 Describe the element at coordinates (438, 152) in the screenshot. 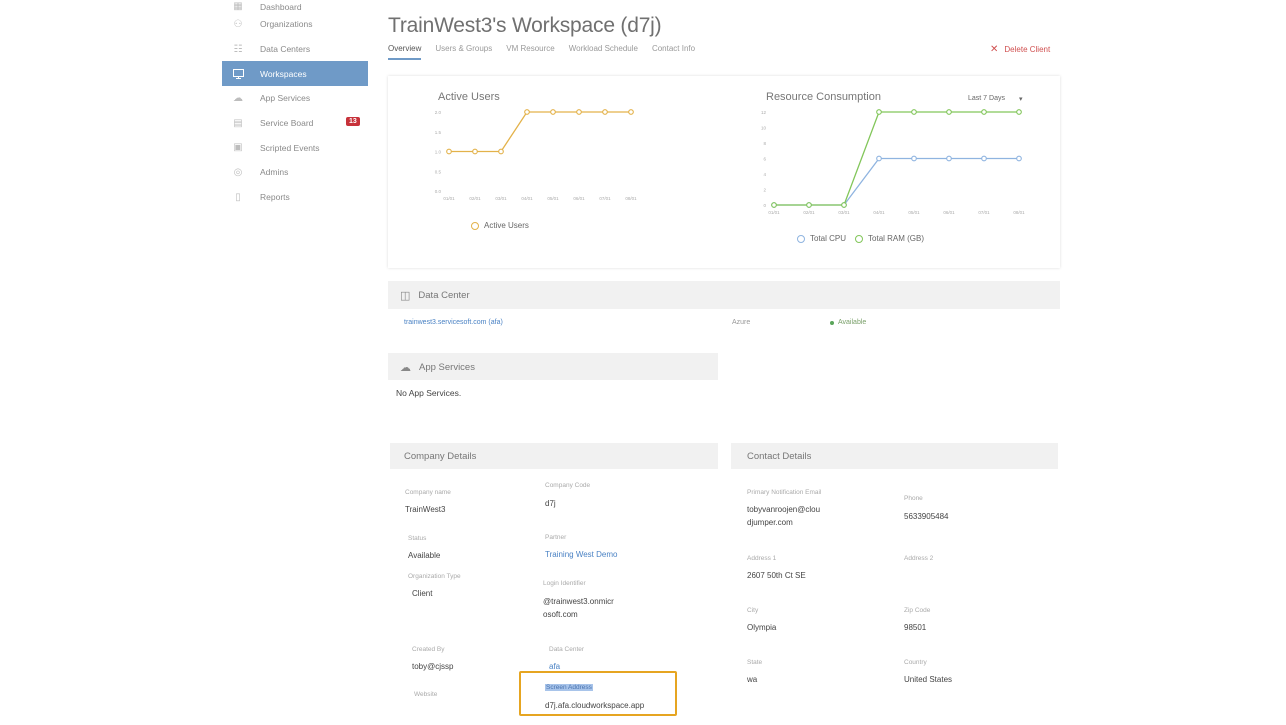

I see `y-tick-label: 1.0` at that location.